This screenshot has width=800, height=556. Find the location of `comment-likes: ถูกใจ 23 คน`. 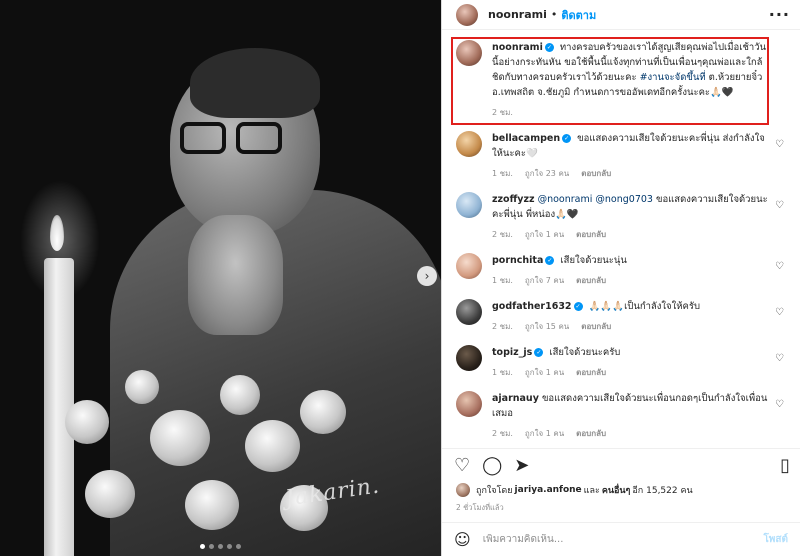

comment-likes: ถูกใจ 23 คน is located at coordinates (547, 173).